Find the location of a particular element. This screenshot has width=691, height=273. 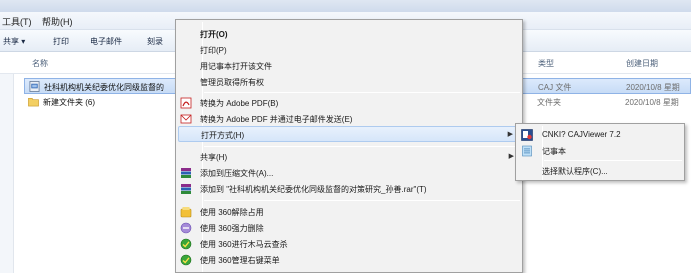

file-name: 新建文件夹 (6) is located at coordinates (69, 102).